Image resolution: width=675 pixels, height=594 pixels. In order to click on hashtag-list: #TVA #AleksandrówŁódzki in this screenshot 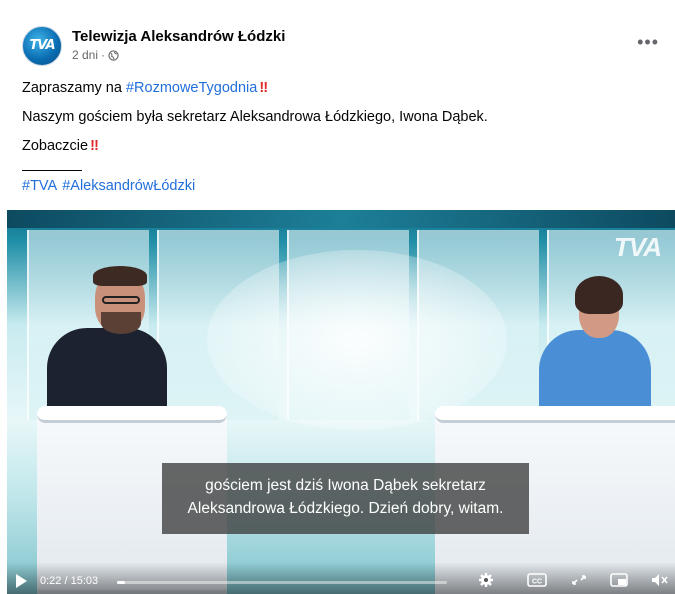, I will do `click(111, 186)`.